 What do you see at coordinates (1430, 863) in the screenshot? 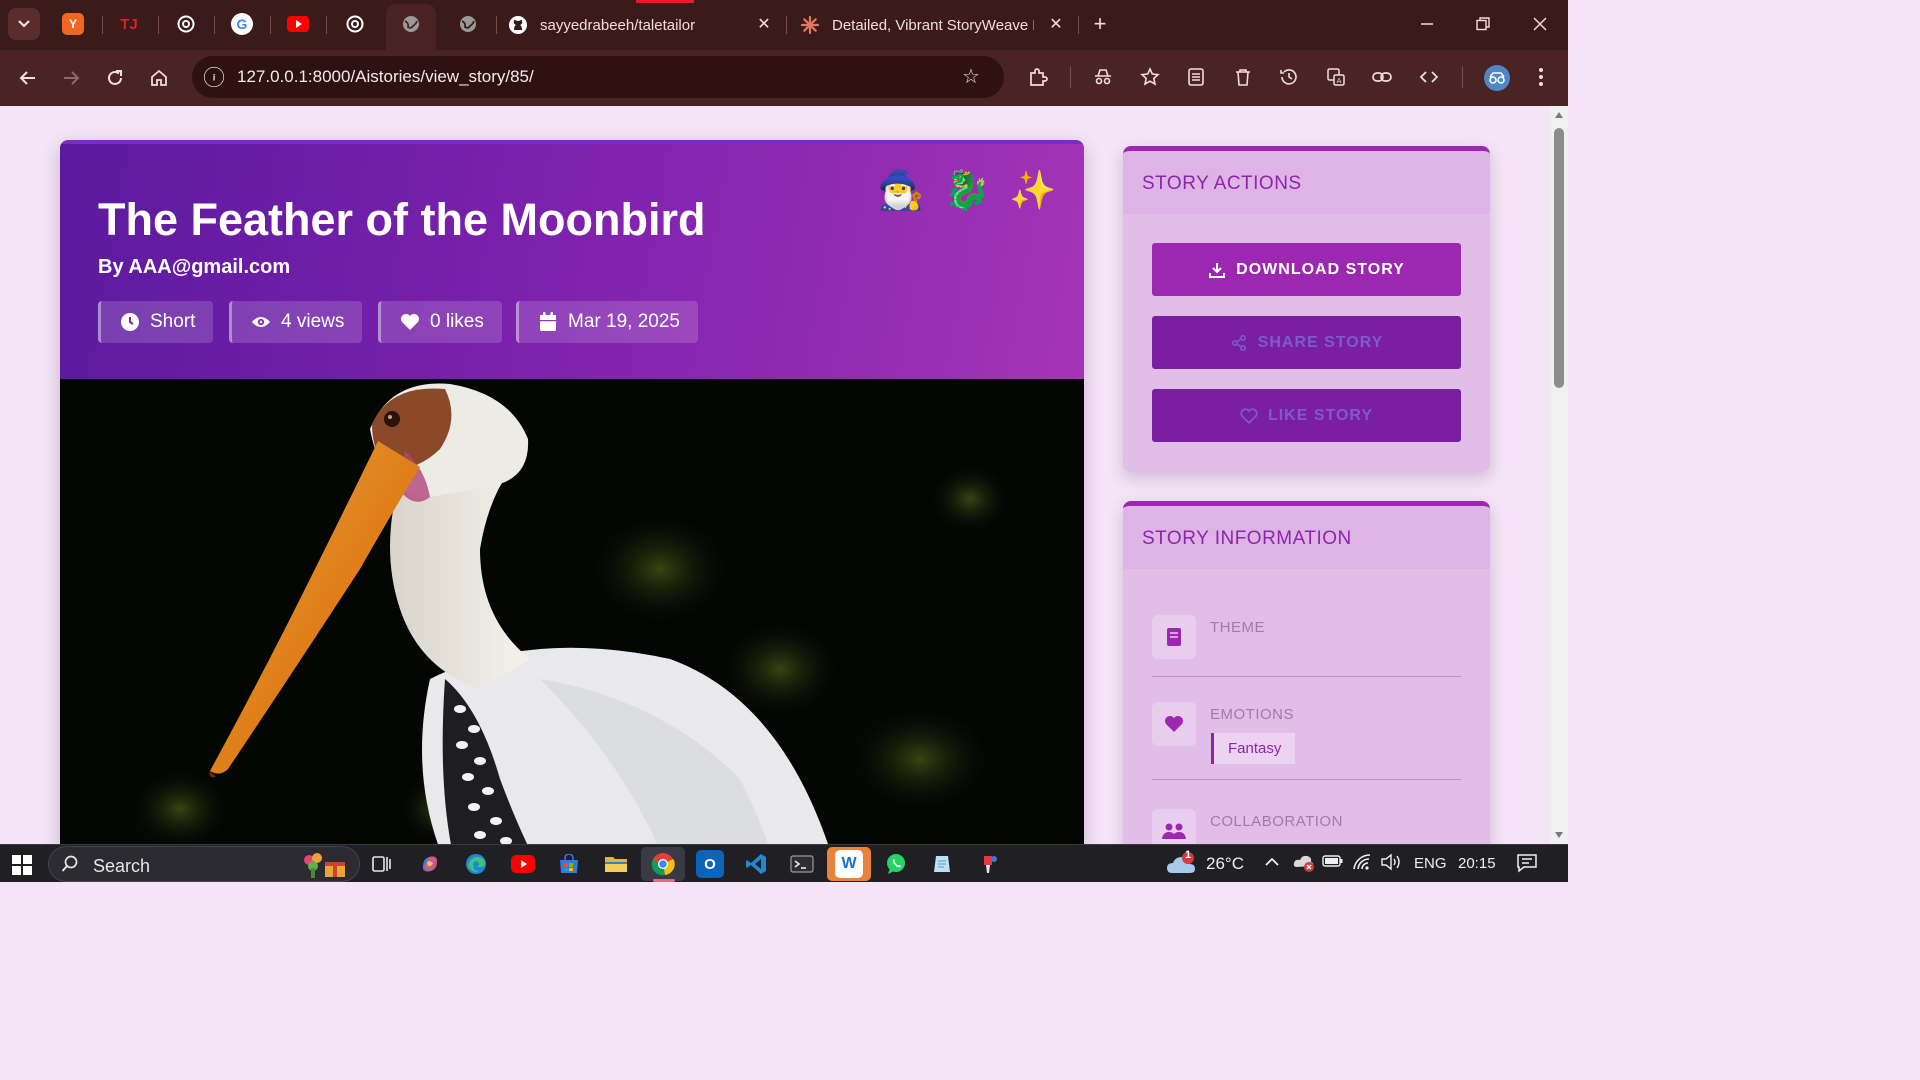
I see `language-indicator: ENG` at bounding box center [1430, 863].